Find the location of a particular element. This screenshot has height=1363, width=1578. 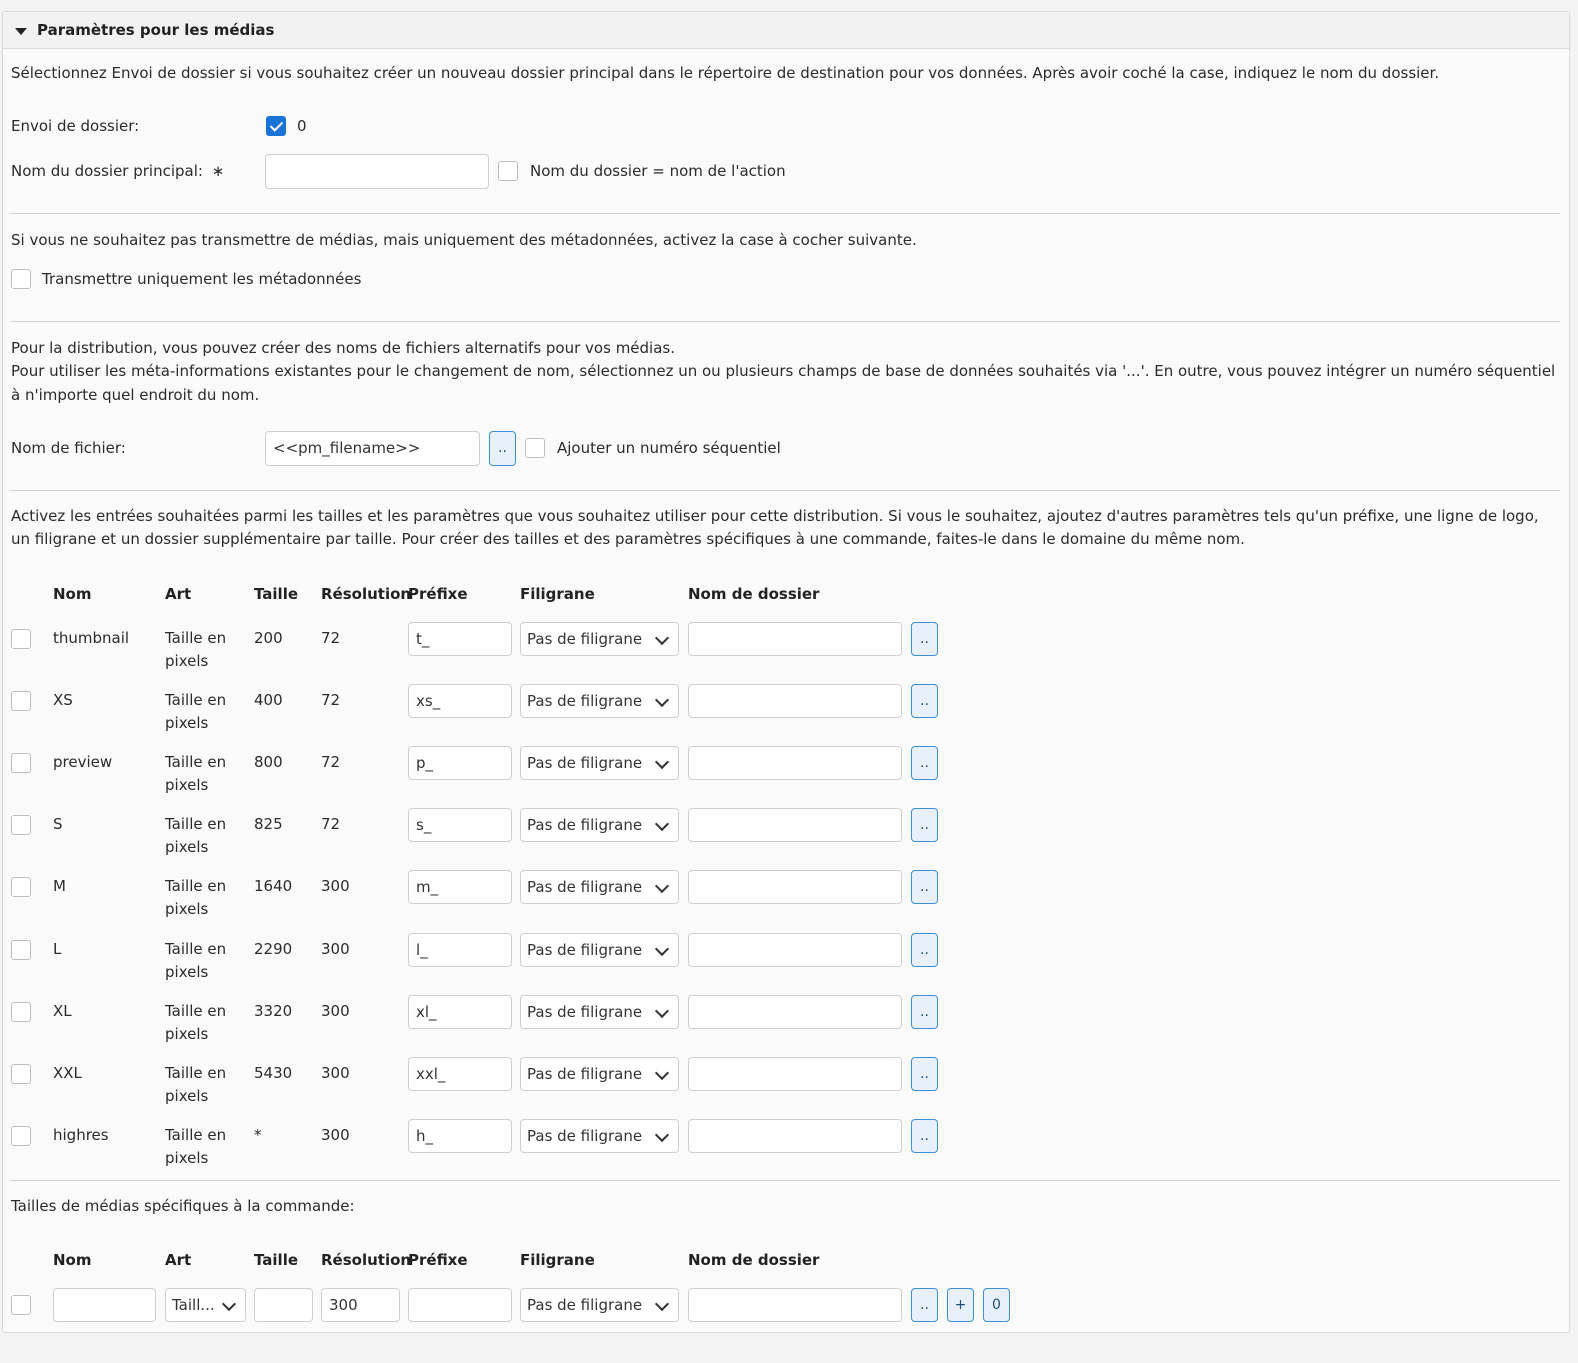

panel-header: Paramètres pour les médias is located at coordinates (786, 30).